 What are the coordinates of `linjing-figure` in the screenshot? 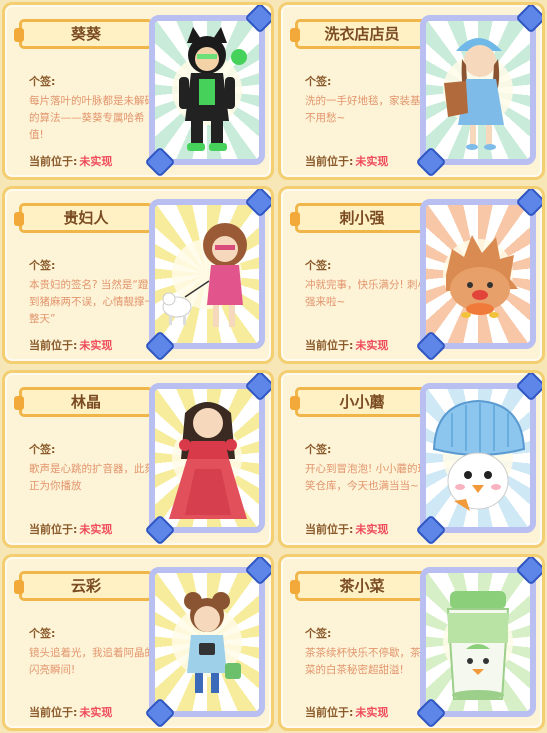 It's located at (208, 460).